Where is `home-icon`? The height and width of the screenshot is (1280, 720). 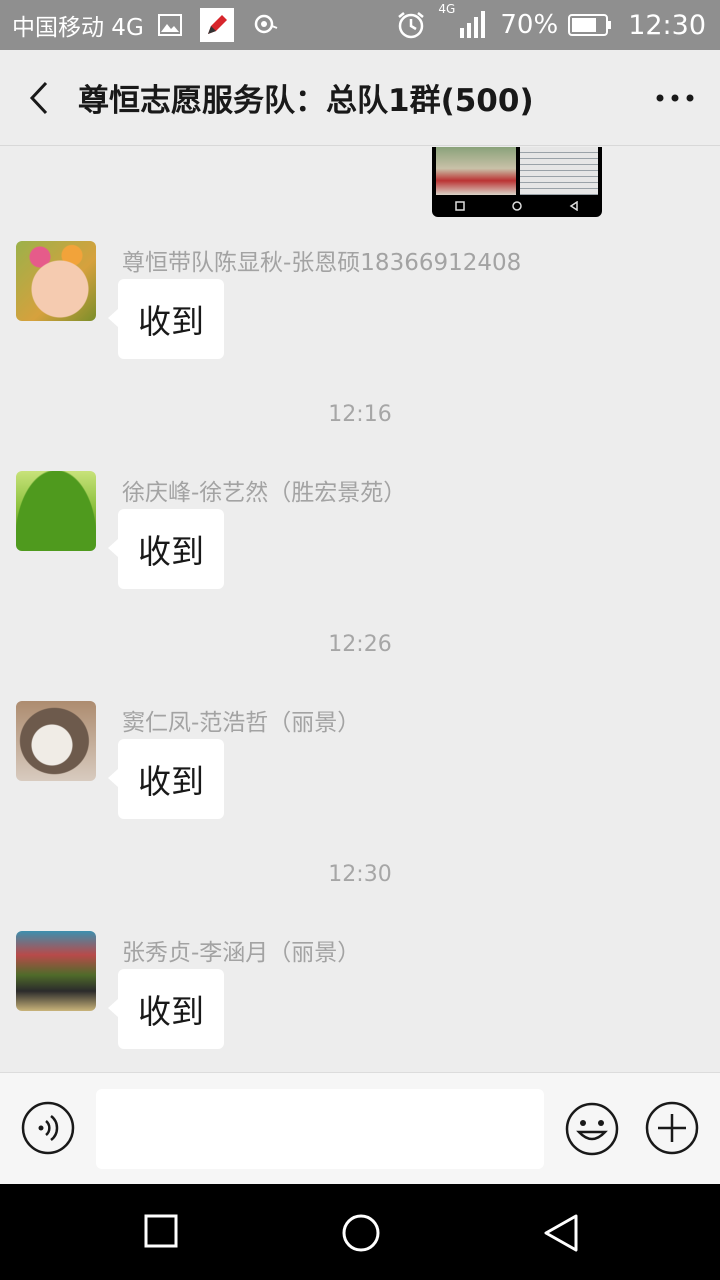
home-icon is located at coordinates (361, 1233).